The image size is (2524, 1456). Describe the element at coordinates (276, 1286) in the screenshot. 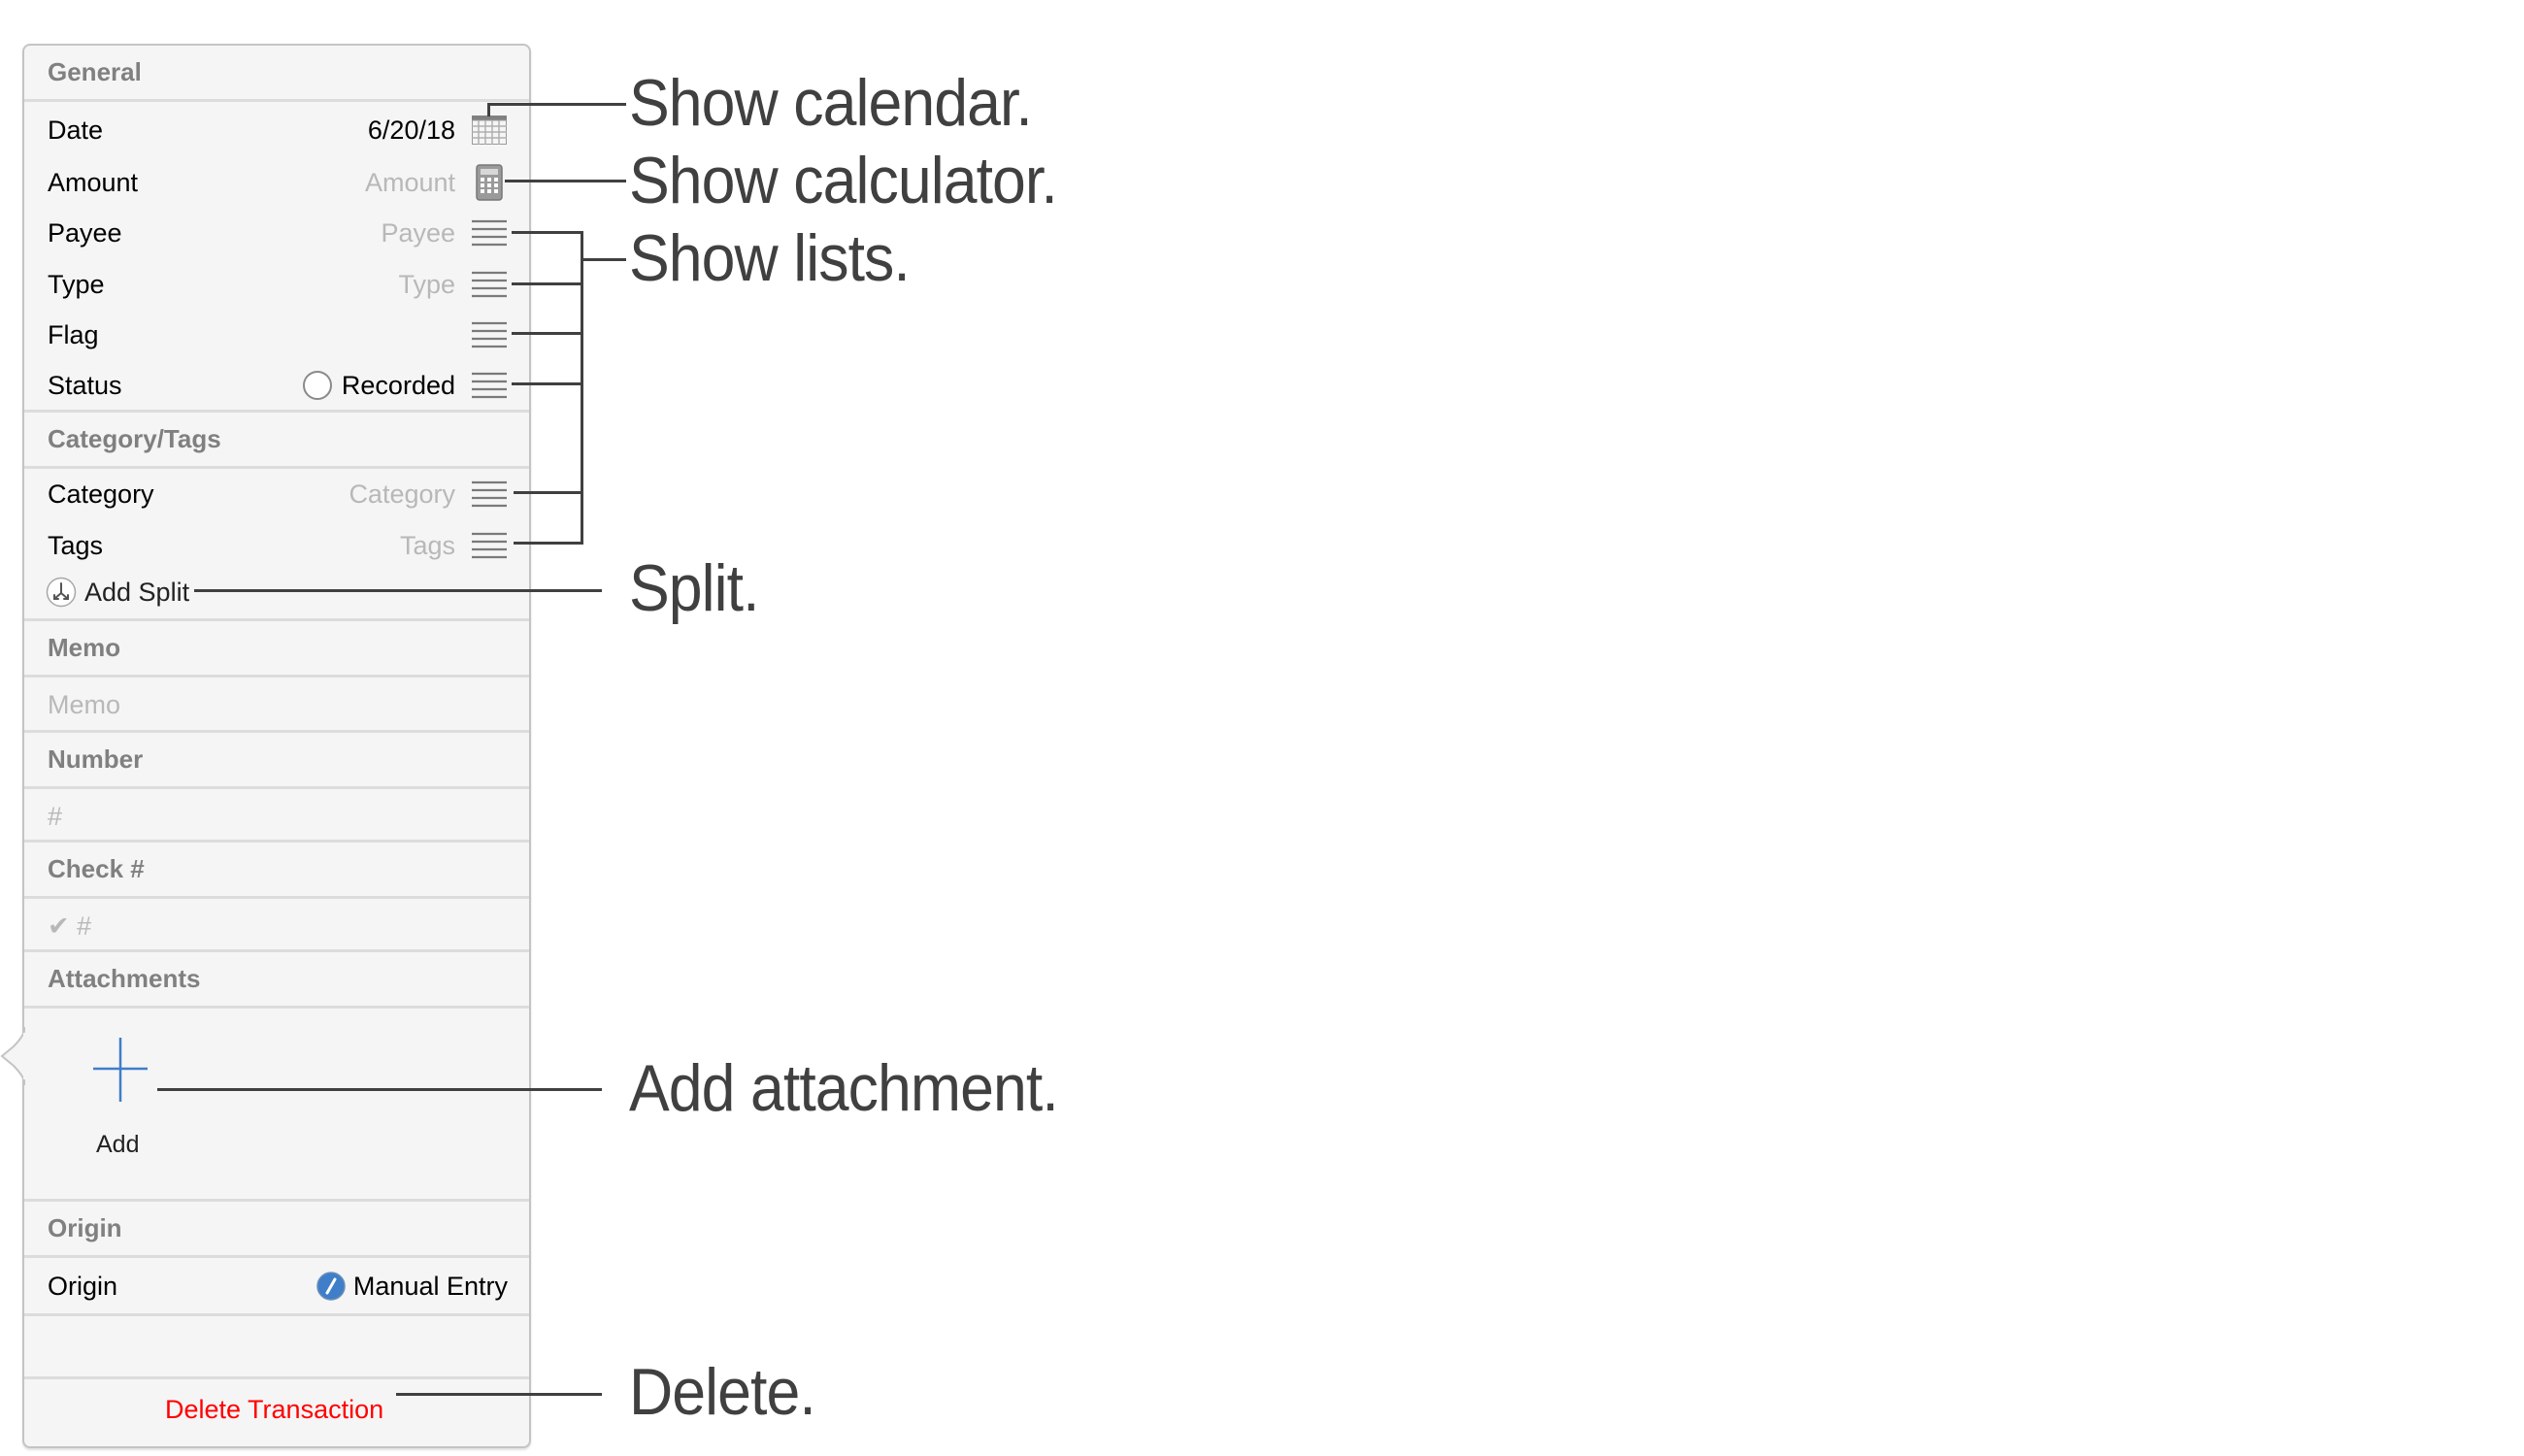

I see `row-origin: Origin Manual Entry` at that location.